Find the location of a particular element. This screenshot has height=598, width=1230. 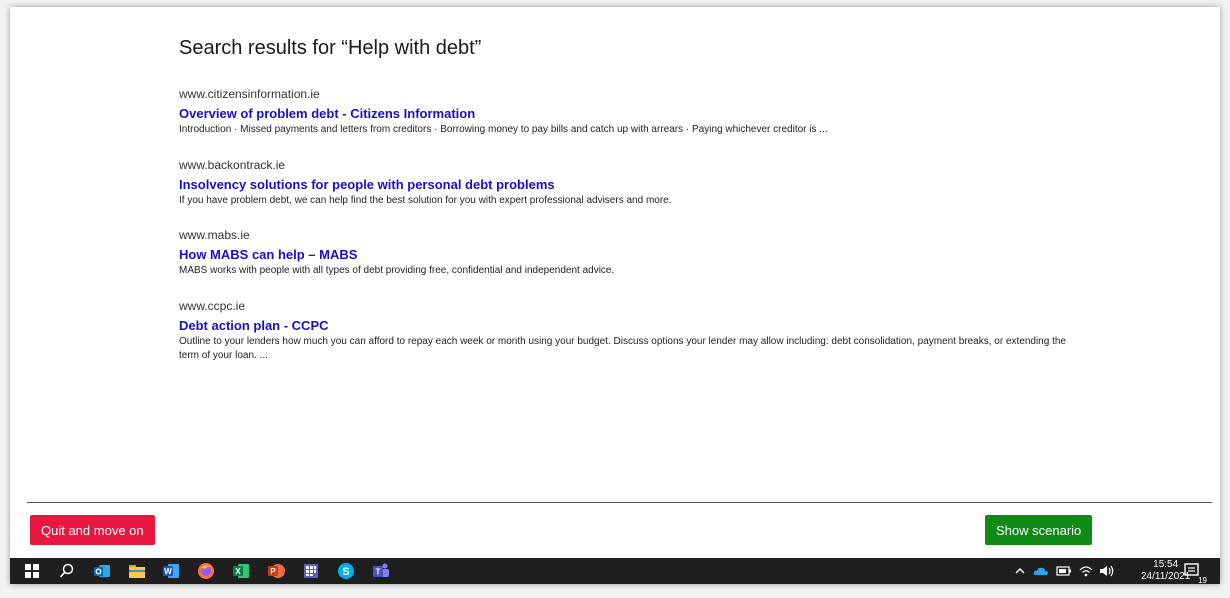

notification-center-icon: 19 is located at coordinates (1195, 572).